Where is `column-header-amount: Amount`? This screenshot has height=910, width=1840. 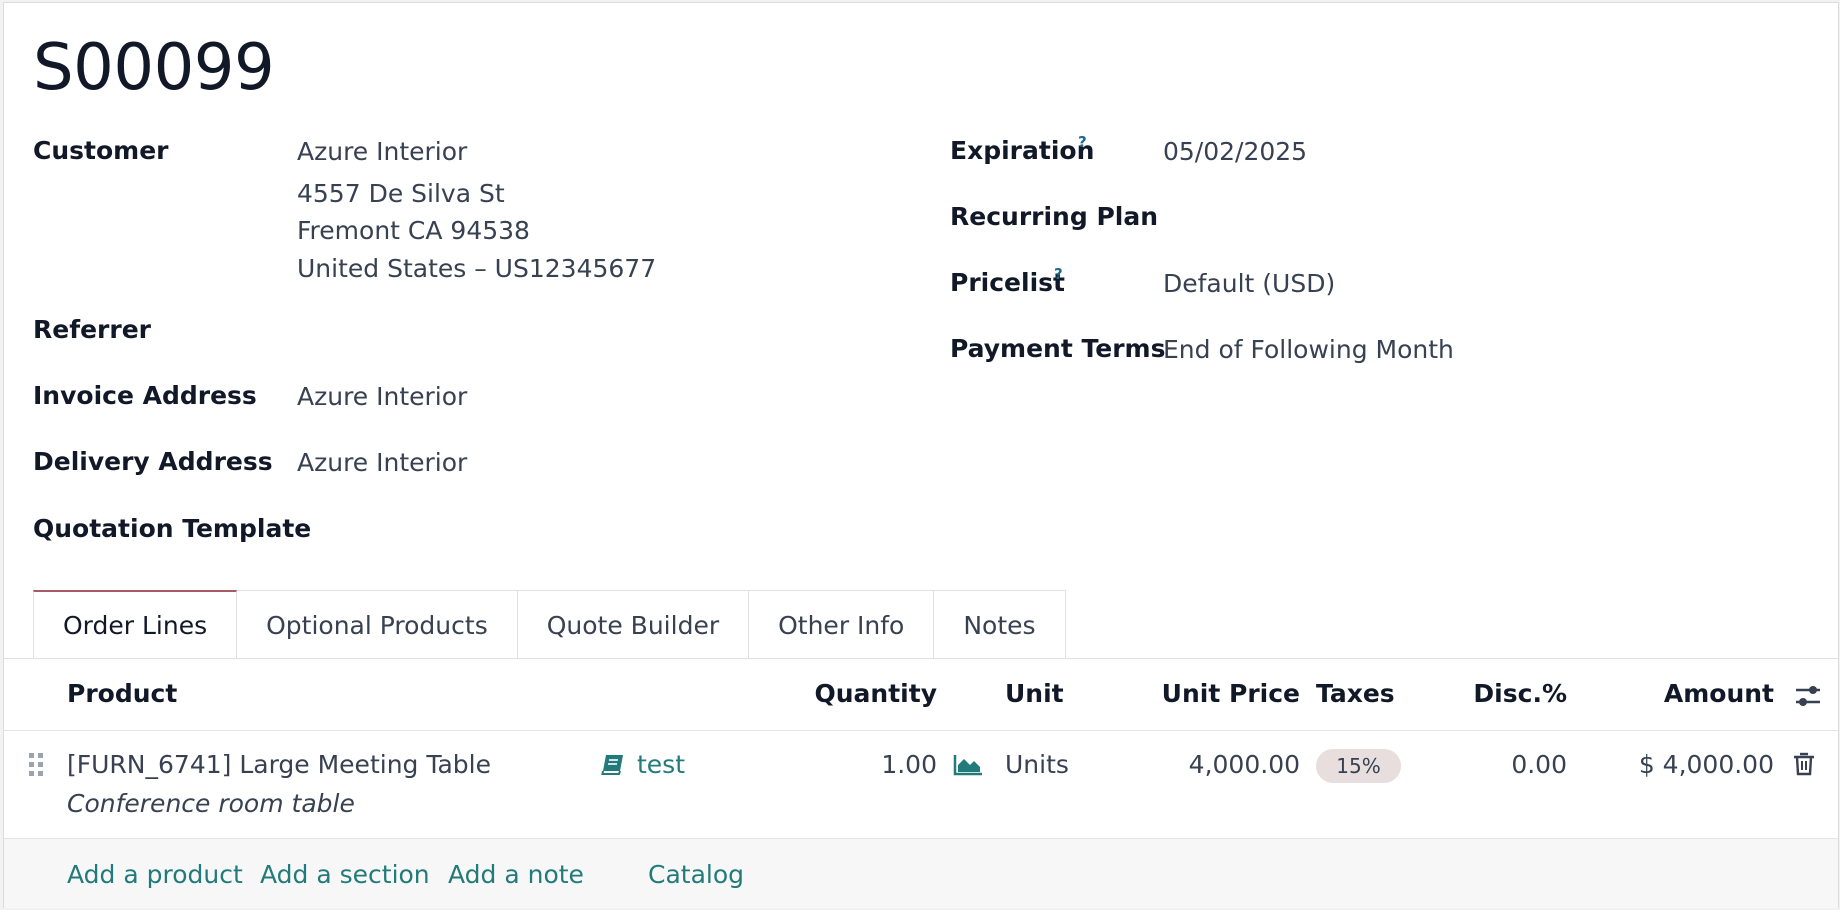 column-header-amount: Amount is located at coordinates (1689, 693).